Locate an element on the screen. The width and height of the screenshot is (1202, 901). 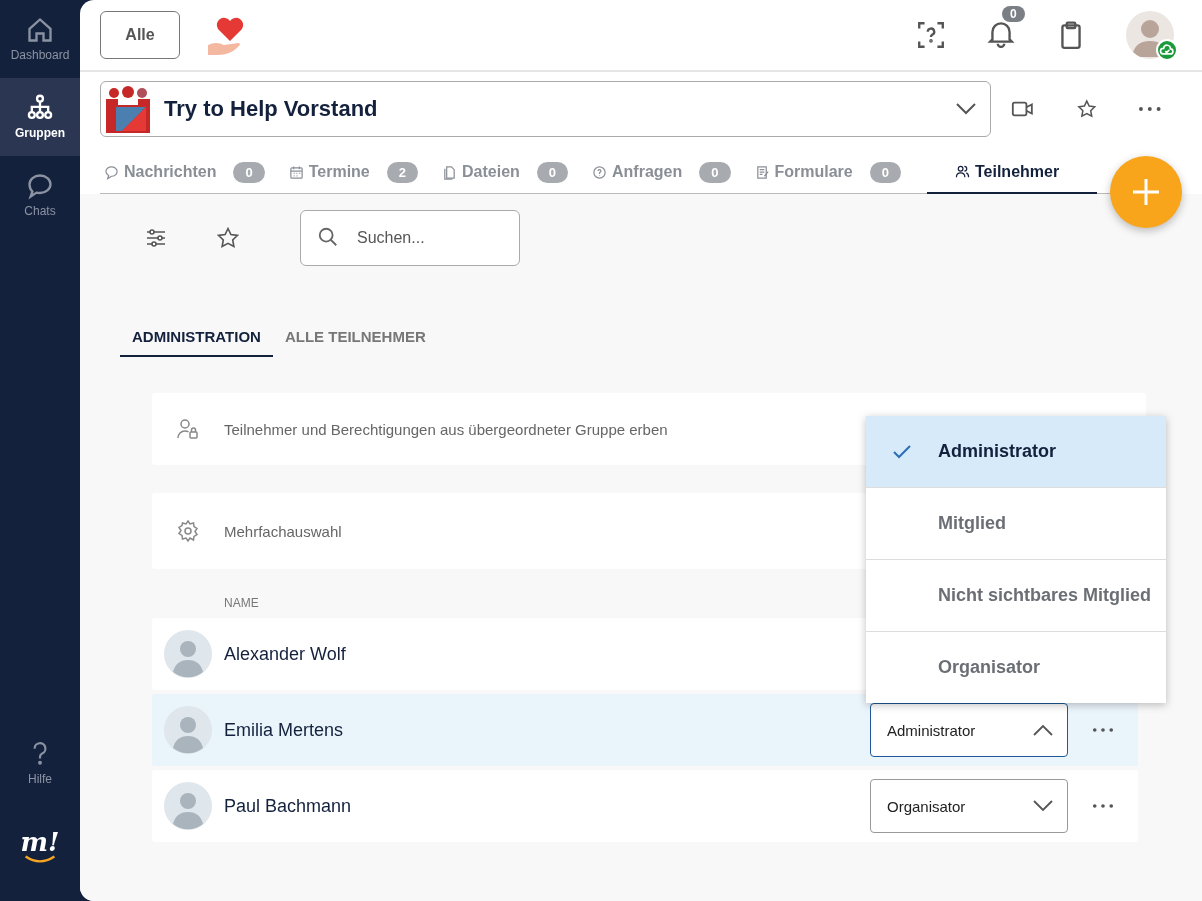
menu-option: Mitglied is located at coordinates (1016, 523).